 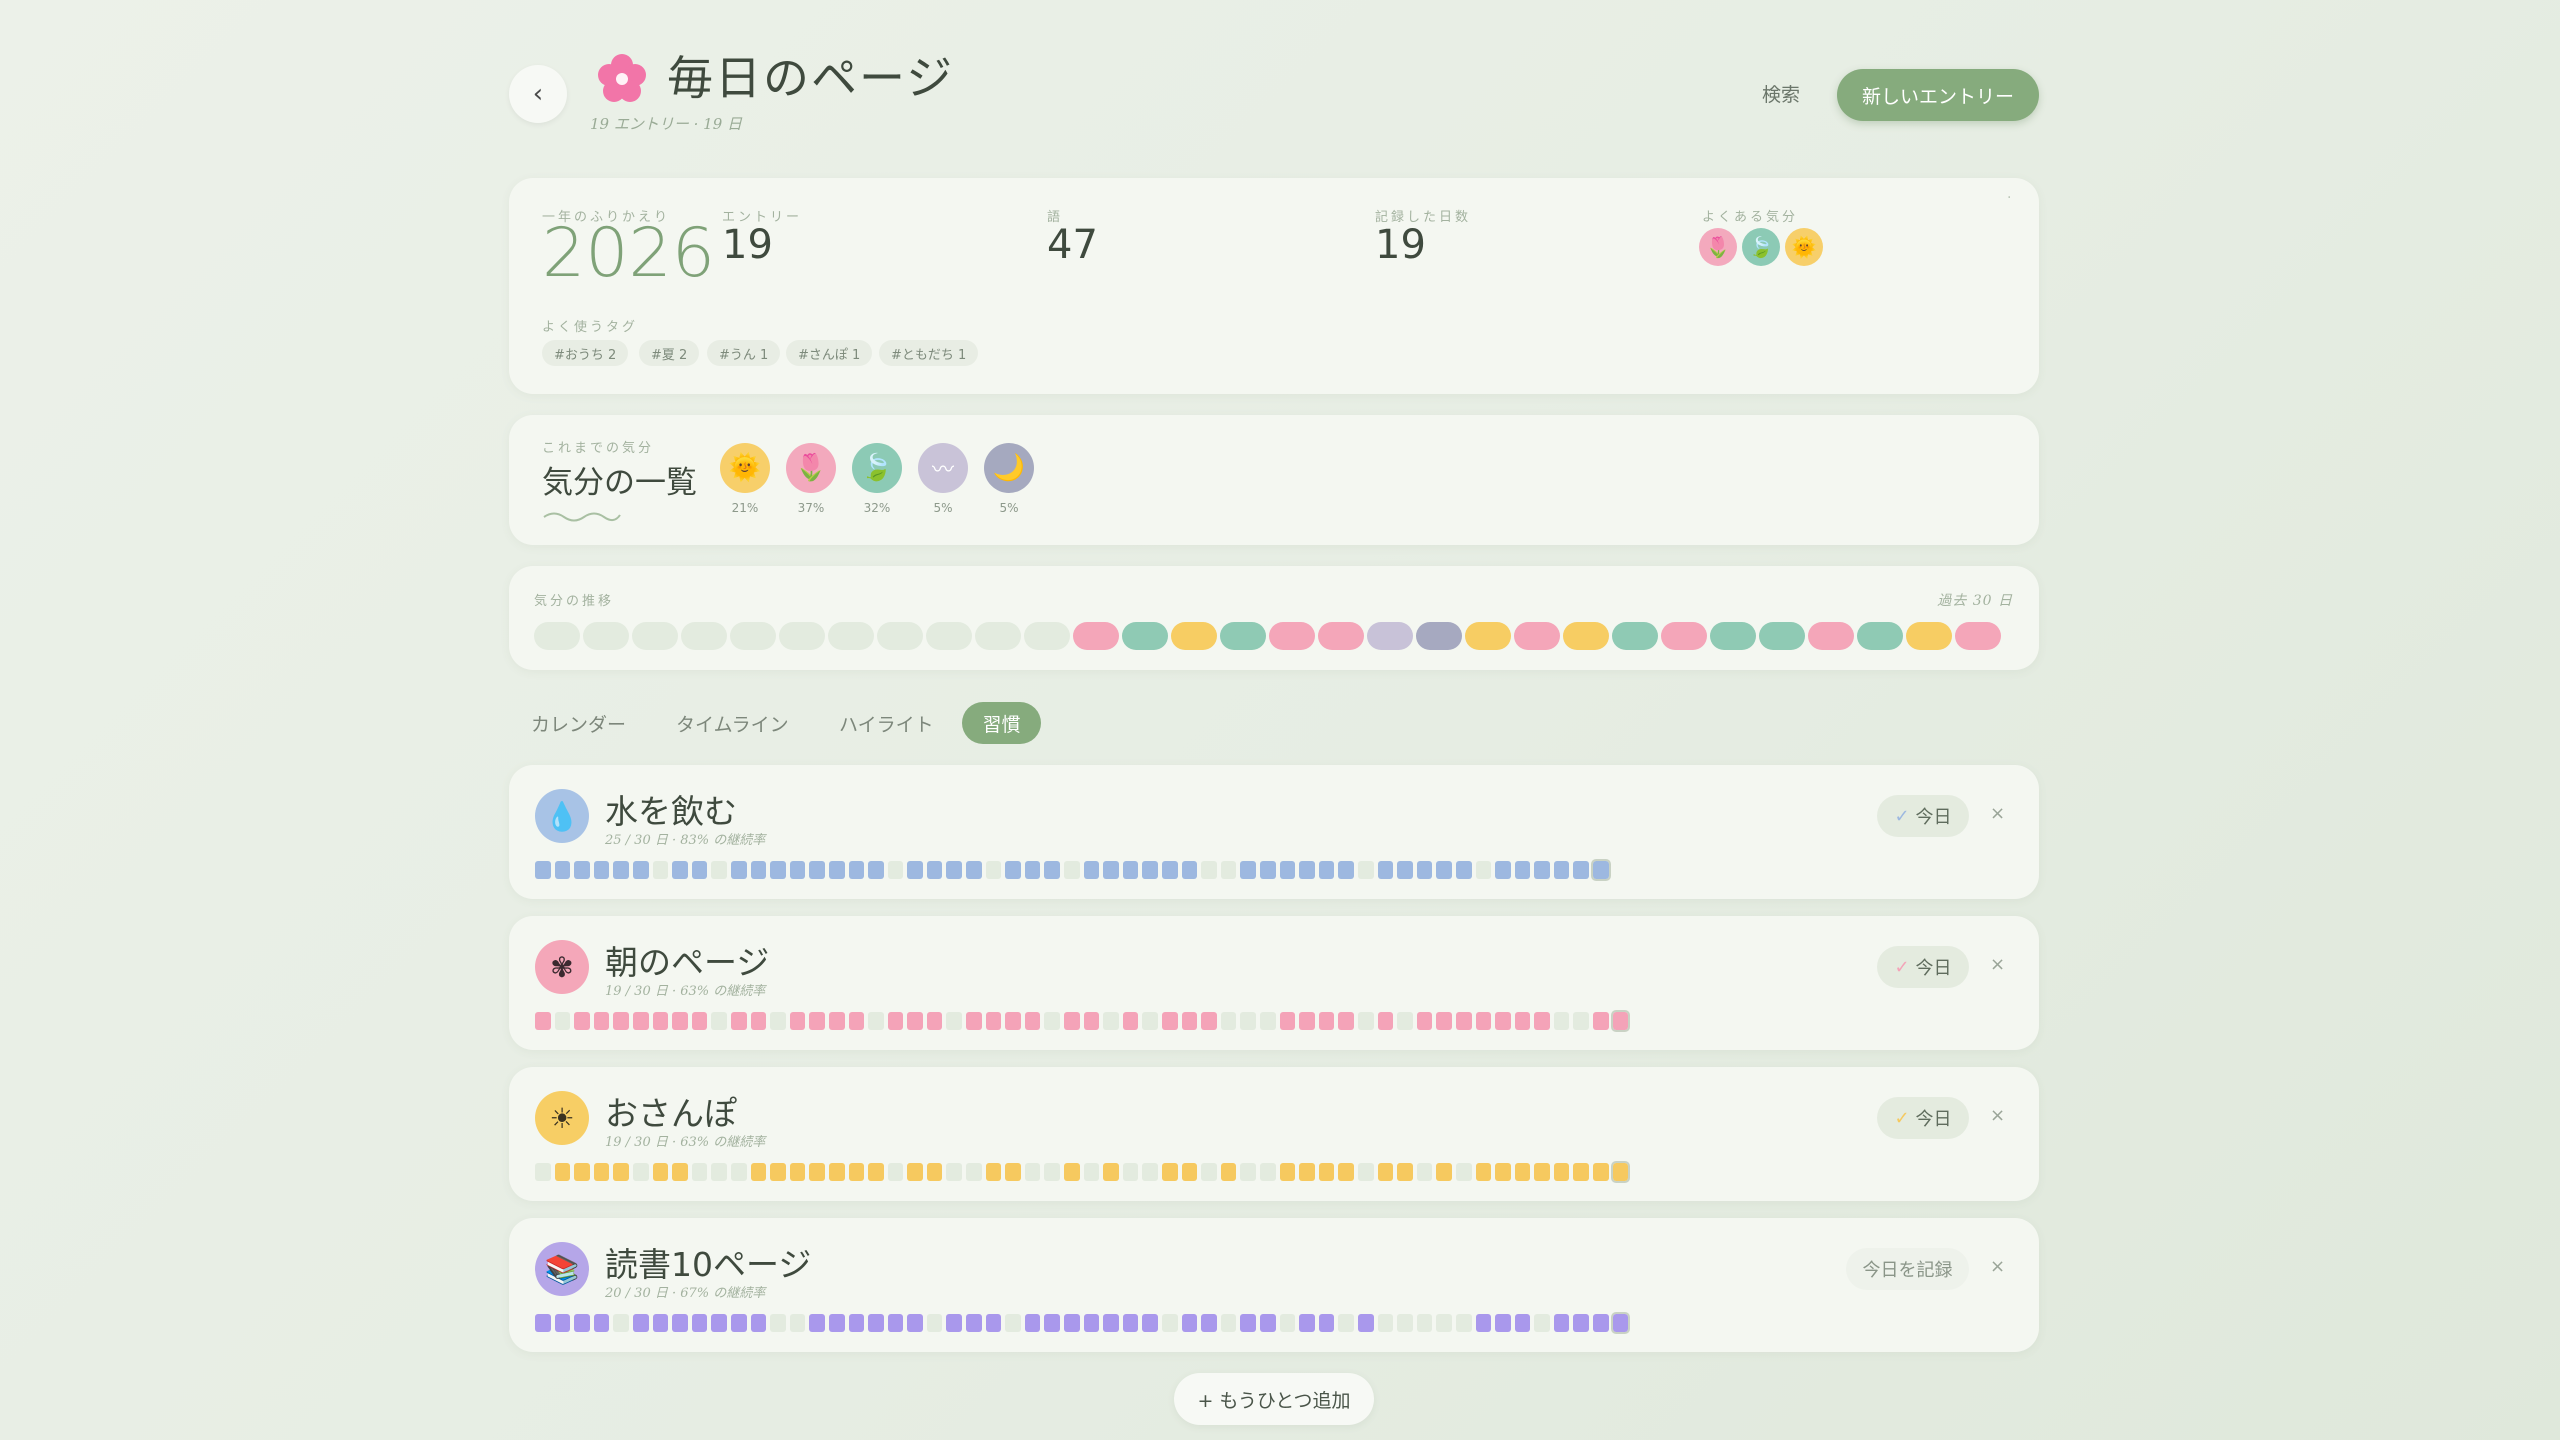 What do you see at coordinates (929, 353) in the screenshot?
I see `tag-chip: #ともだち 1` at bounding box center [929, 353].